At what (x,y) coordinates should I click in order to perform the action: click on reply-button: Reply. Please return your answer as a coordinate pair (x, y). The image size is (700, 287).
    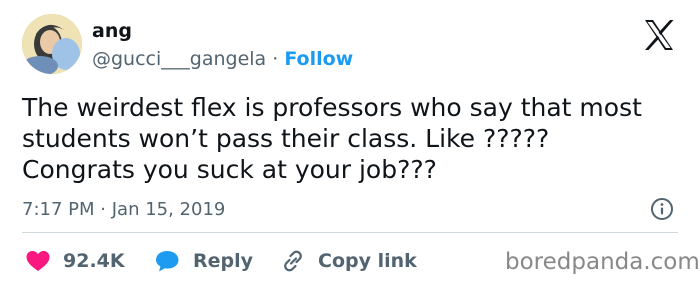
    Looking at the image, I should click on (204, 261).